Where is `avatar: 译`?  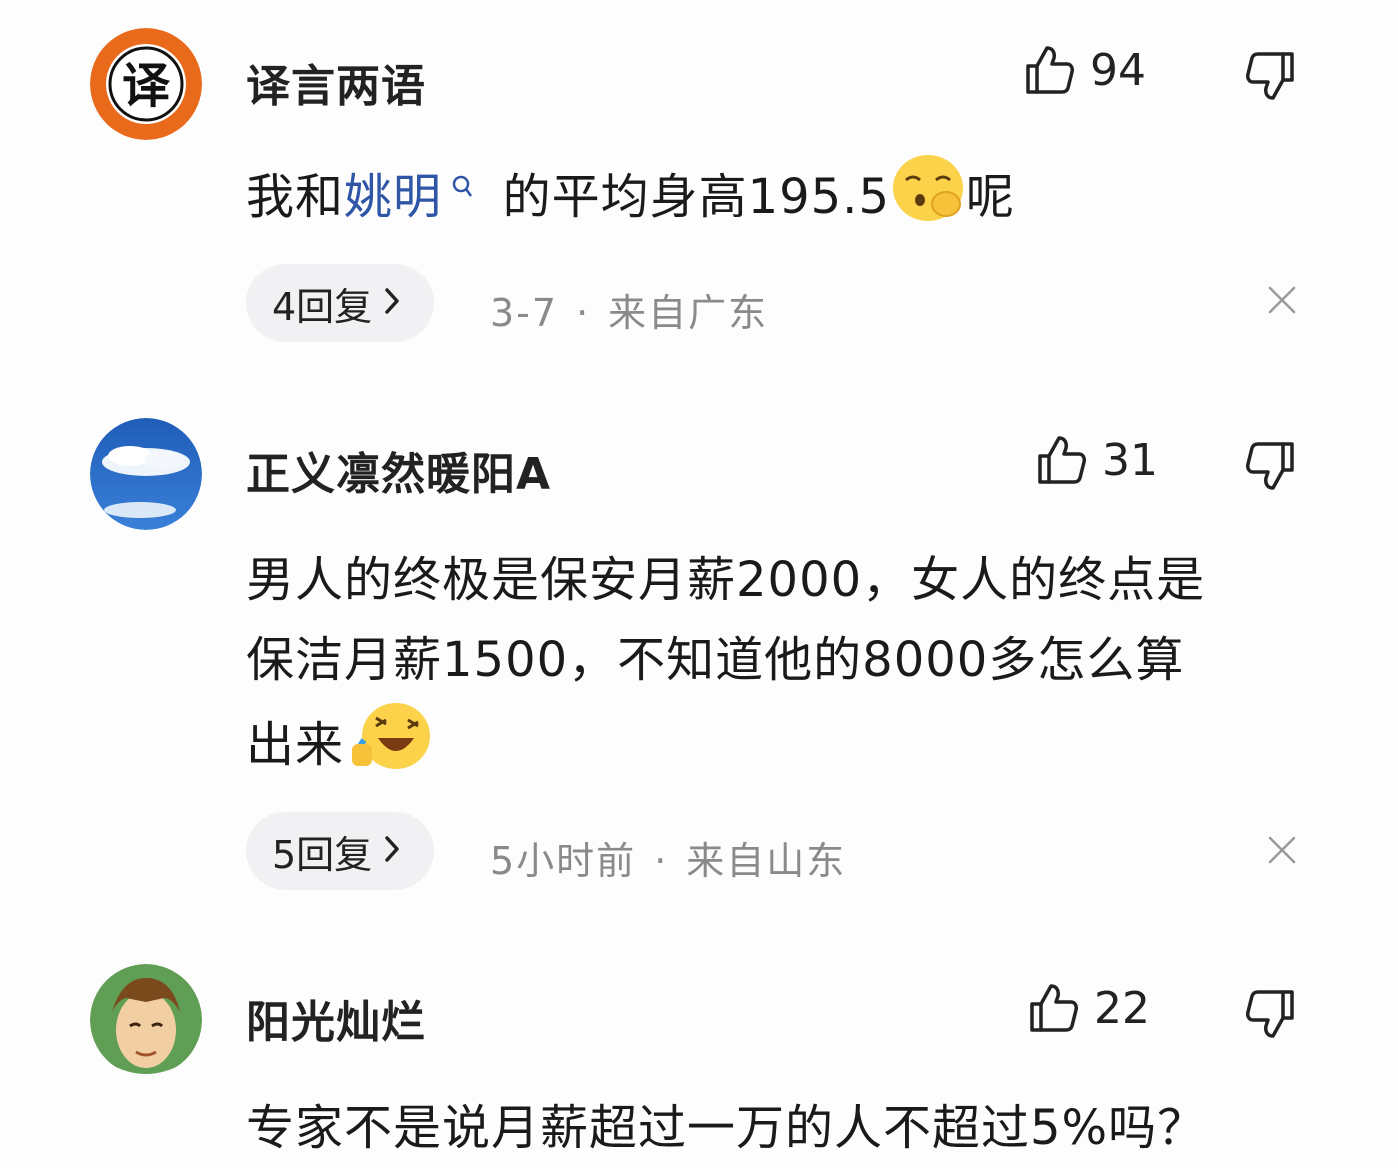
avatar: 译 is located at coordinates (146, 84).